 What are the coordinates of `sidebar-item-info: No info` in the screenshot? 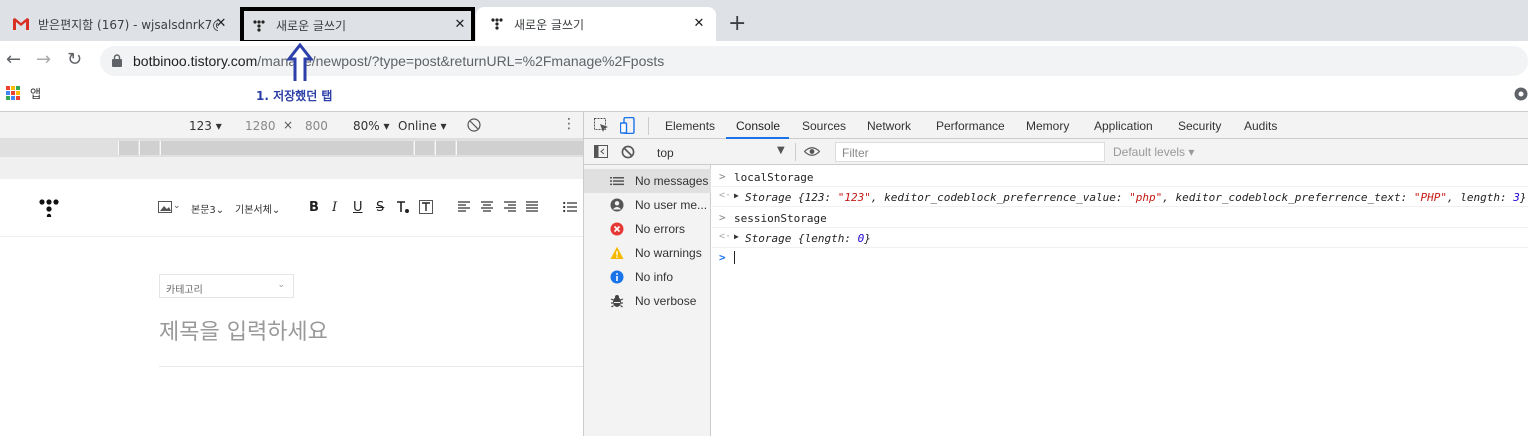 It's located at (647, 277).